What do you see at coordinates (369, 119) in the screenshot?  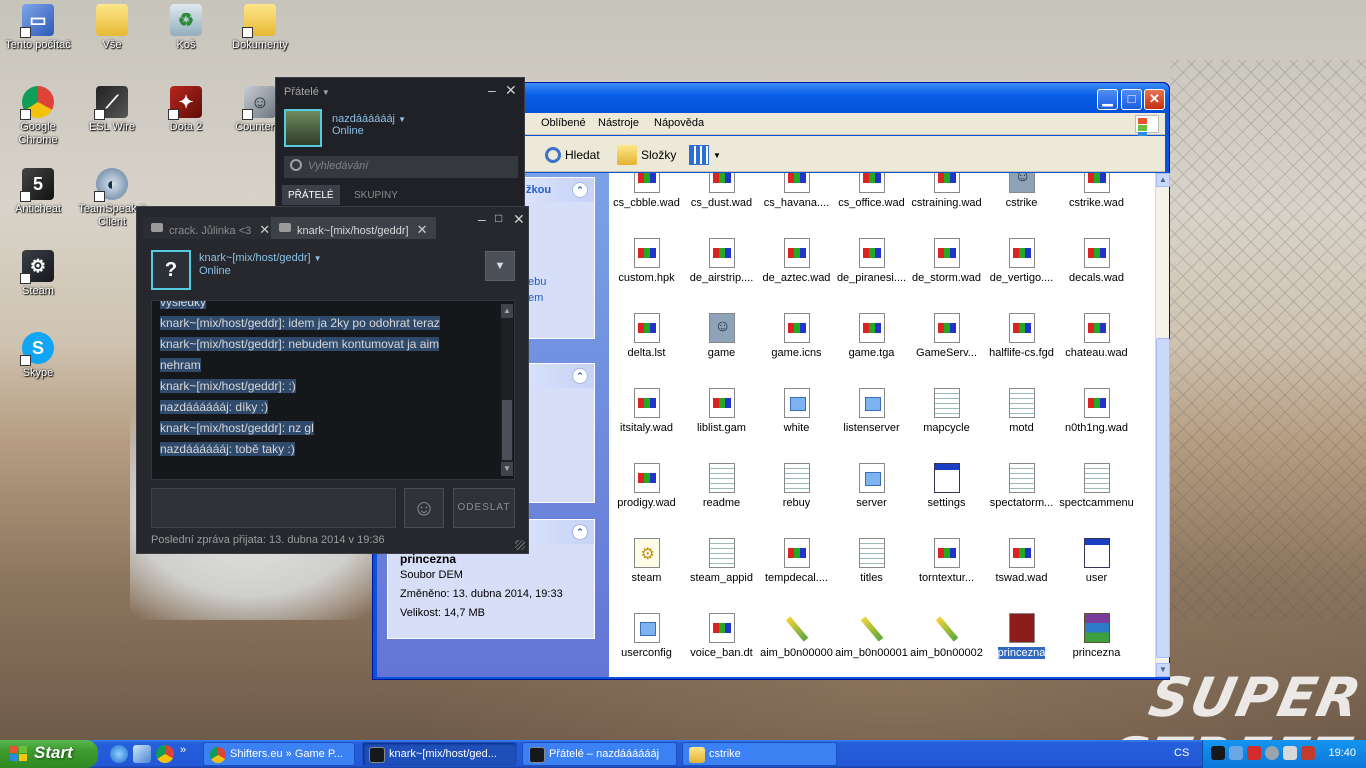 I see `user-name-dropdown: nazdááááááj ▼` at bounding box center [369, 119].